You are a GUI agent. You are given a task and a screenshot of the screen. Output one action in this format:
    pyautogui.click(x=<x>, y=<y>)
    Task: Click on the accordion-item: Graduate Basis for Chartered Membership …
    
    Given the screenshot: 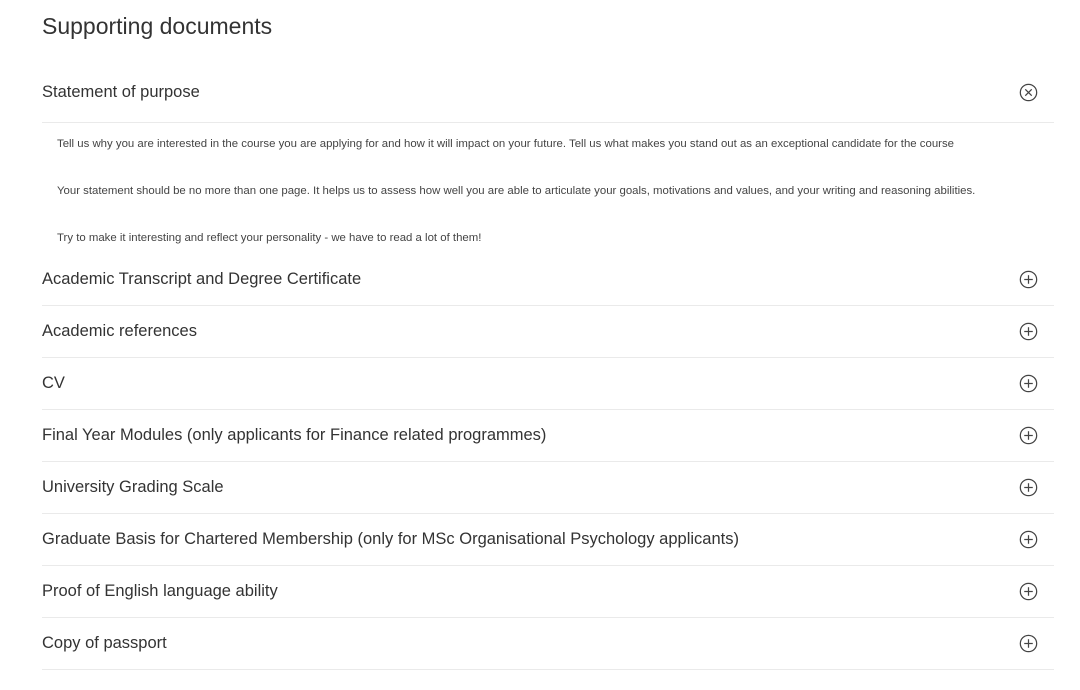 What is the action you would take?
    pyautogui.click(x=548, y=540)
    